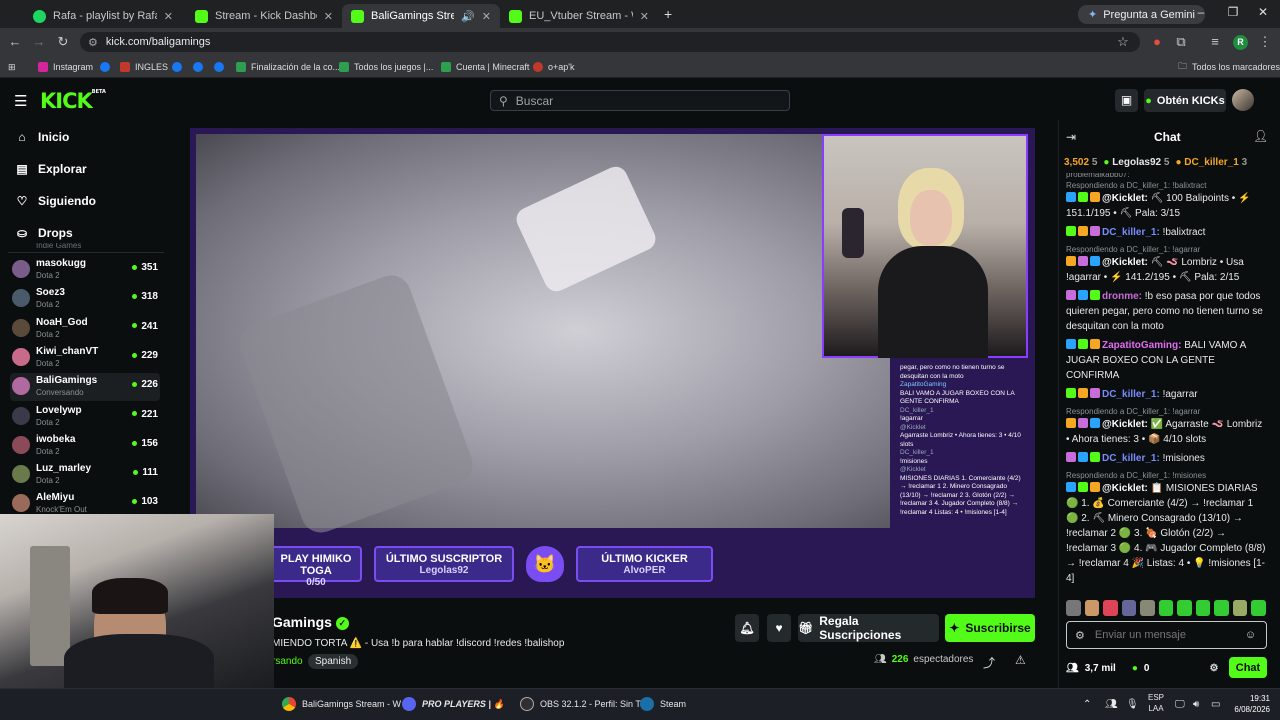 The image size is (1280, 720). What do you see at coordinates (1087, 704) in the screenshot?
I see `tray-overflow-icon: ⌃` at bounding box center [1087, 704].